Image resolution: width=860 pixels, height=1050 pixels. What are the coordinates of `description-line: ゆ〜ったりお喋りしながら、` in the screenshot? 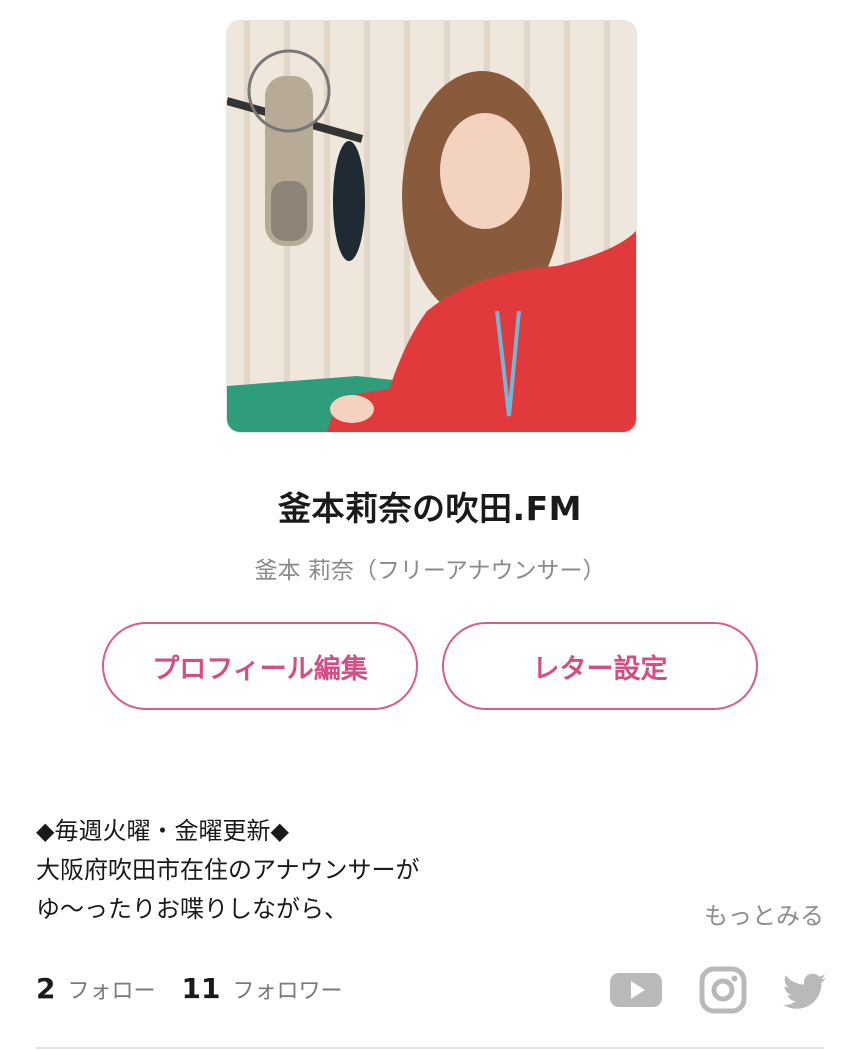 It's located at (192, 909).